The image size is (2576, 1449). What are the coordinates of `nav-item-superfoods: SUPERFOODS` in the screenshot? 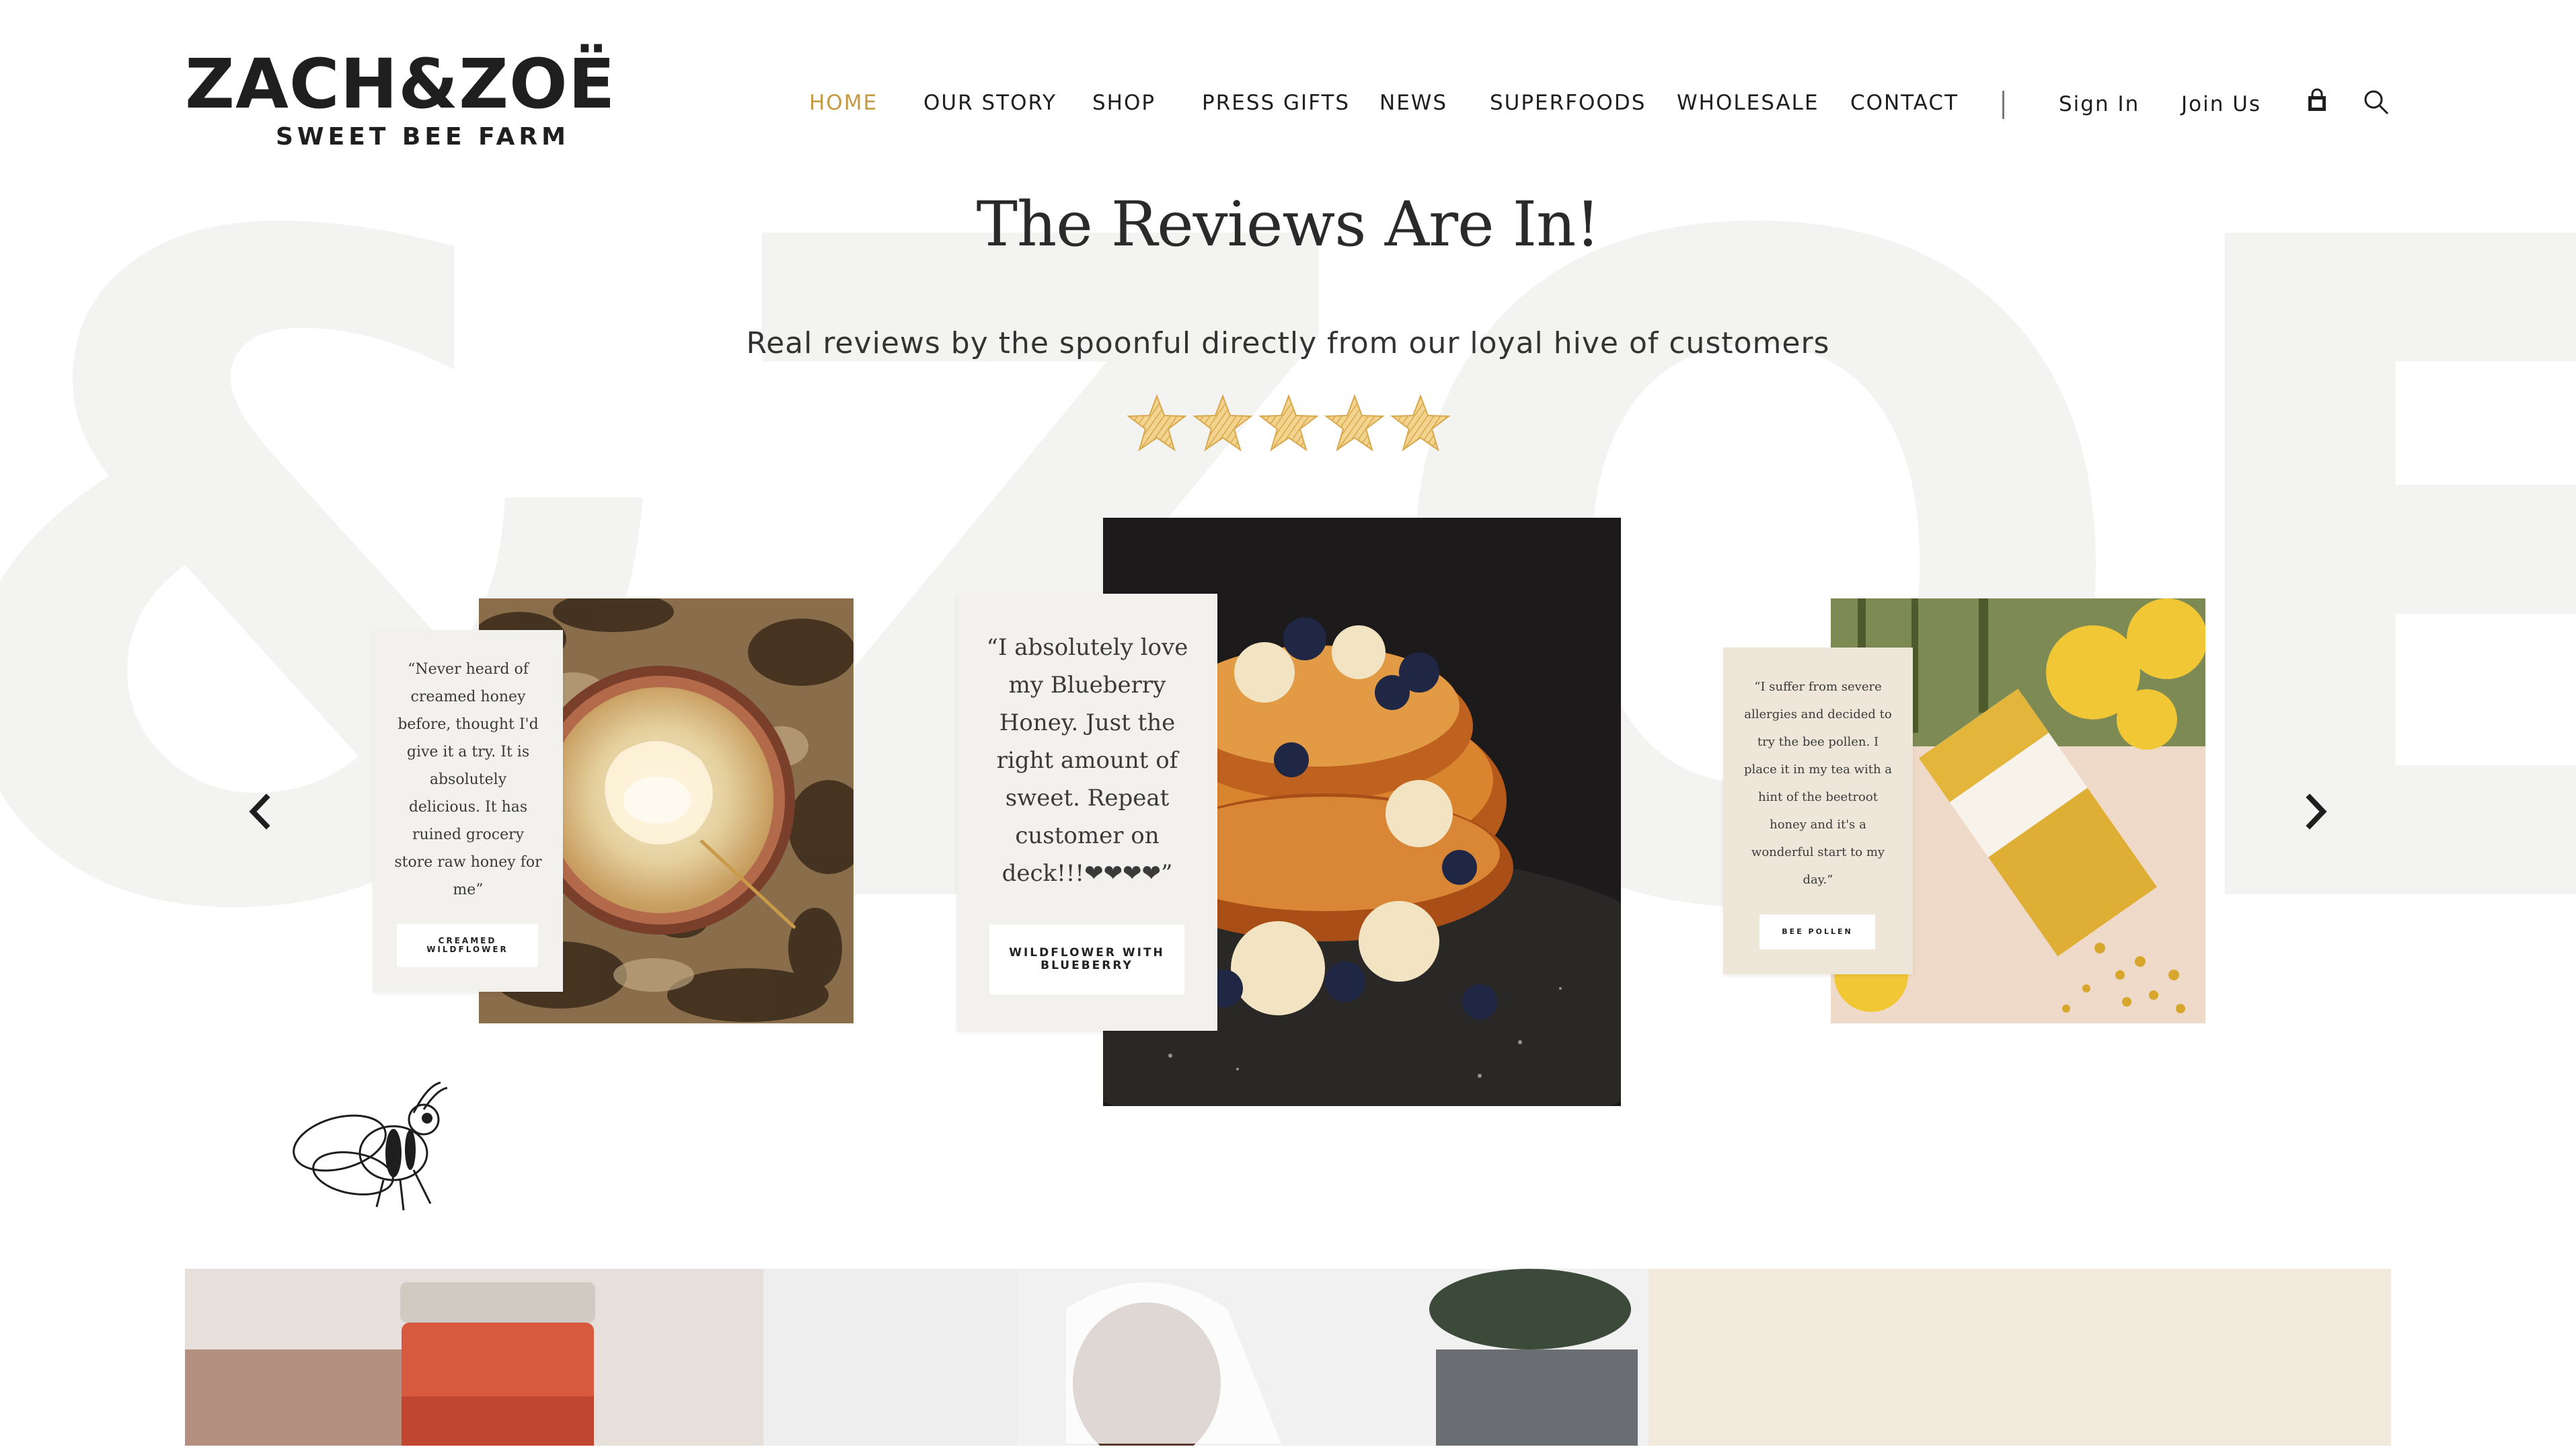 It's located at (1568, 103).